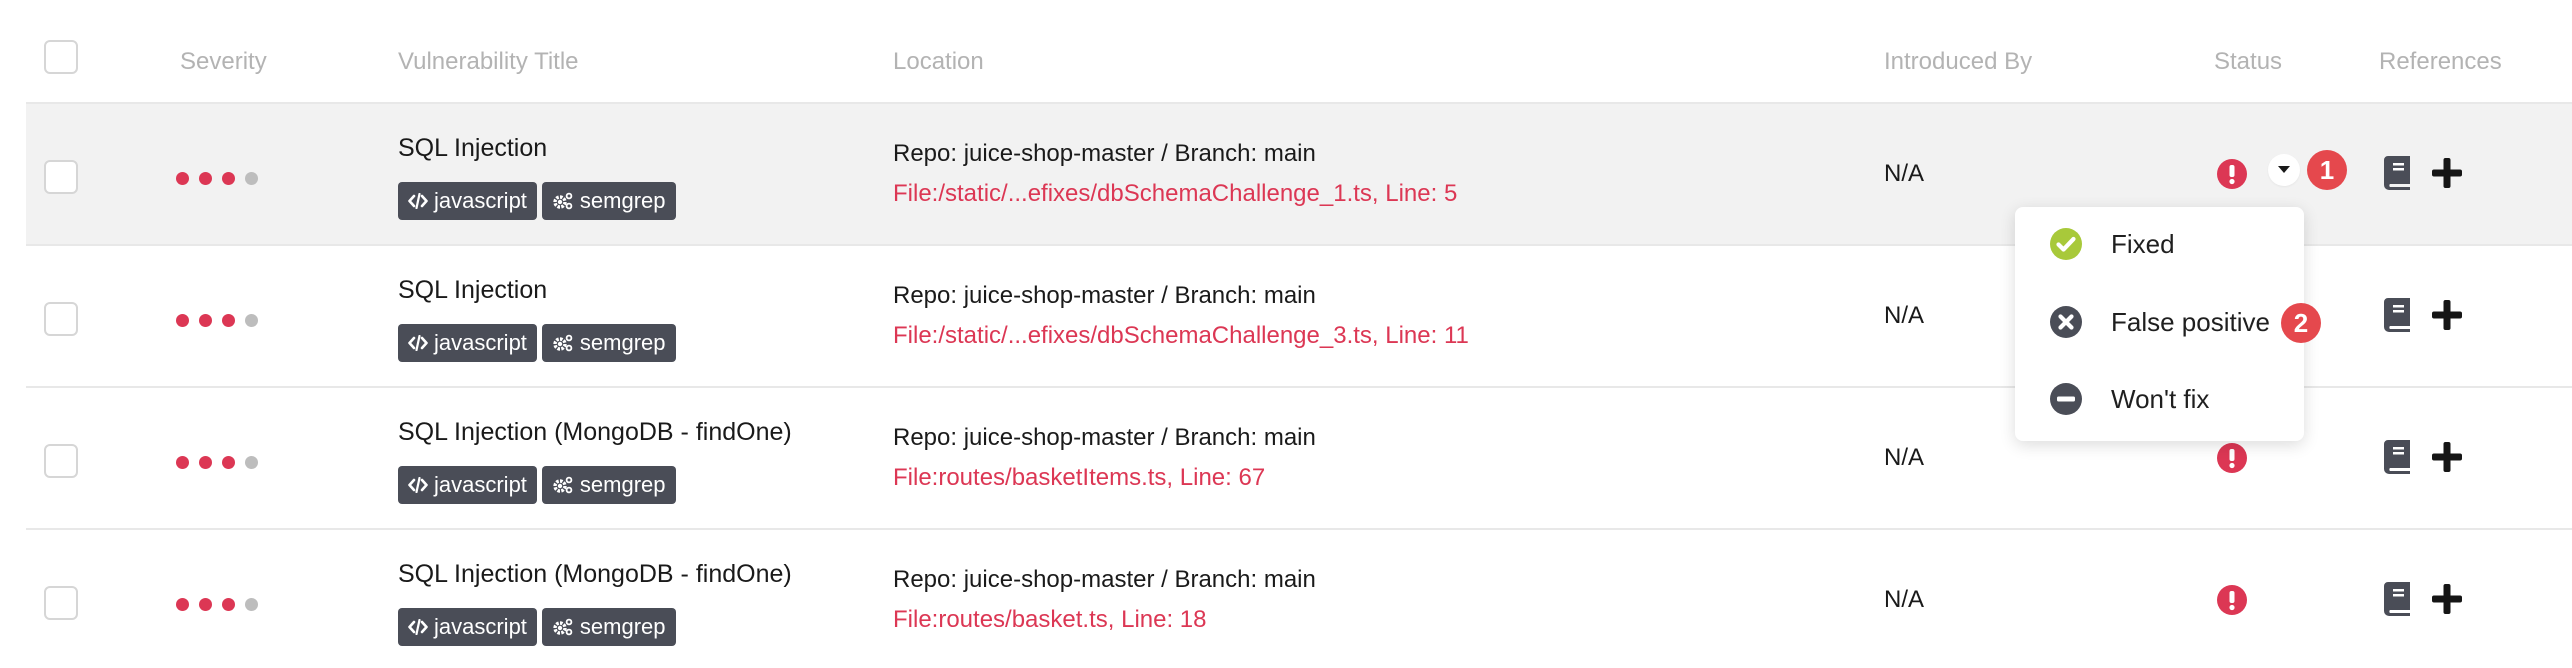 The width and height of the screenshot is (2572, 668). I want to click on step-badge-1: 1, so click(2327, 170).